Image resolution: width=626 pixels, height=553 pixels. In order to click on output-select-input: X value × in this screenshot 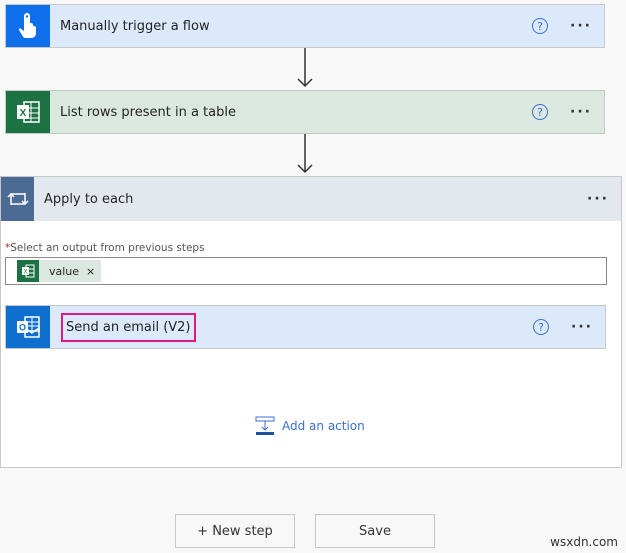, I will do `click(306, 271)`.